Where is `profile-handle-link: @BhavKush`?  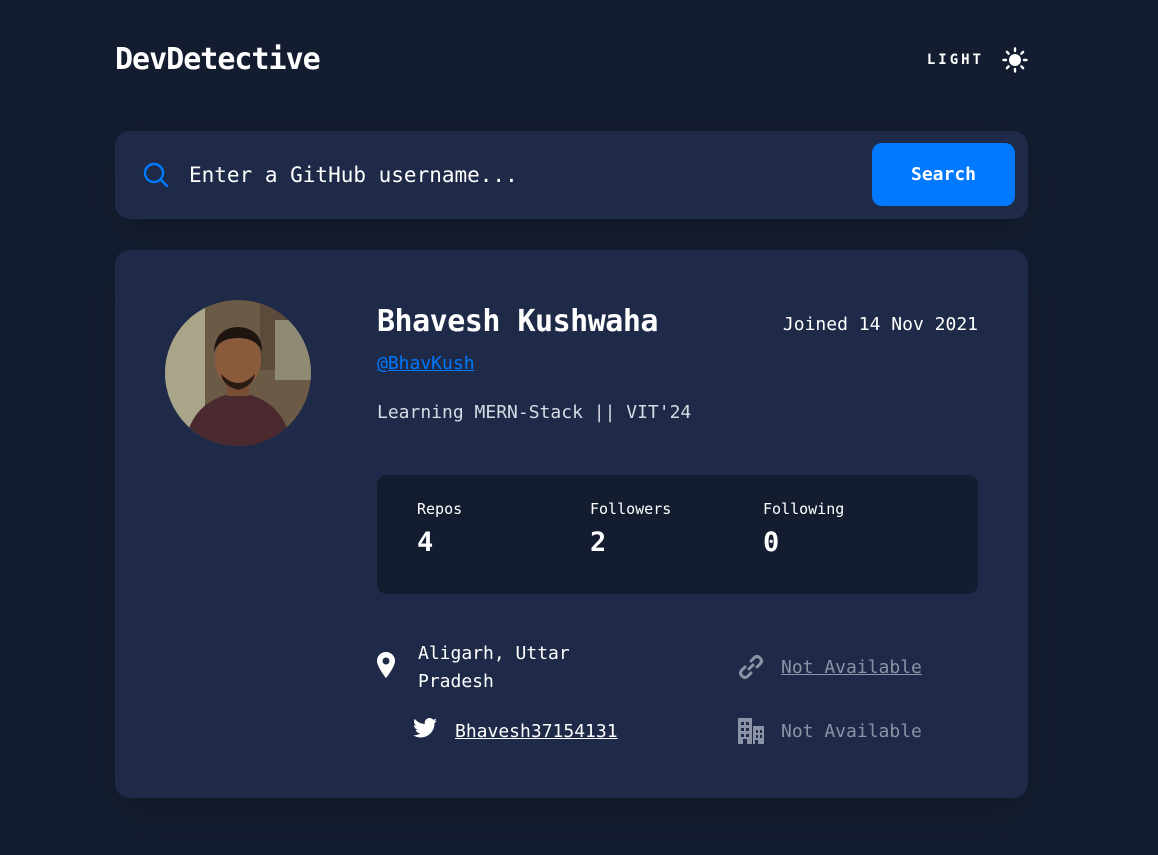
profile-handle-link: @BhavKush is located at coordinates (426, 363).